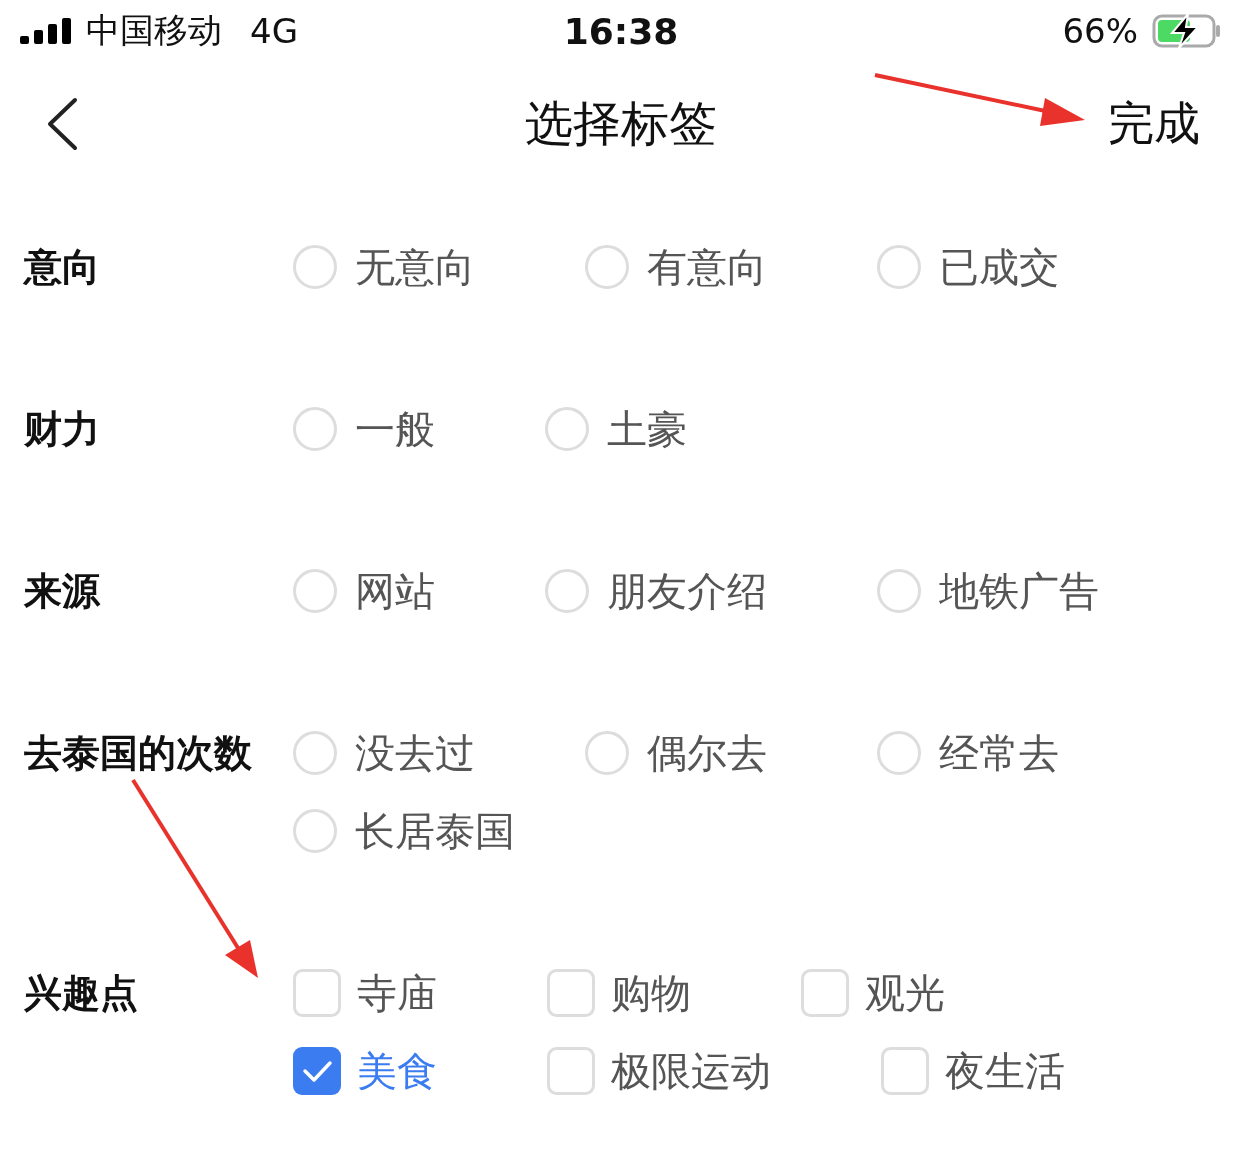 The width and height of the screenshot is (1242, 1166). Describe the element at coordinates (1187, 31) in the screenshot. I see `battery-charging-icon` at that location.